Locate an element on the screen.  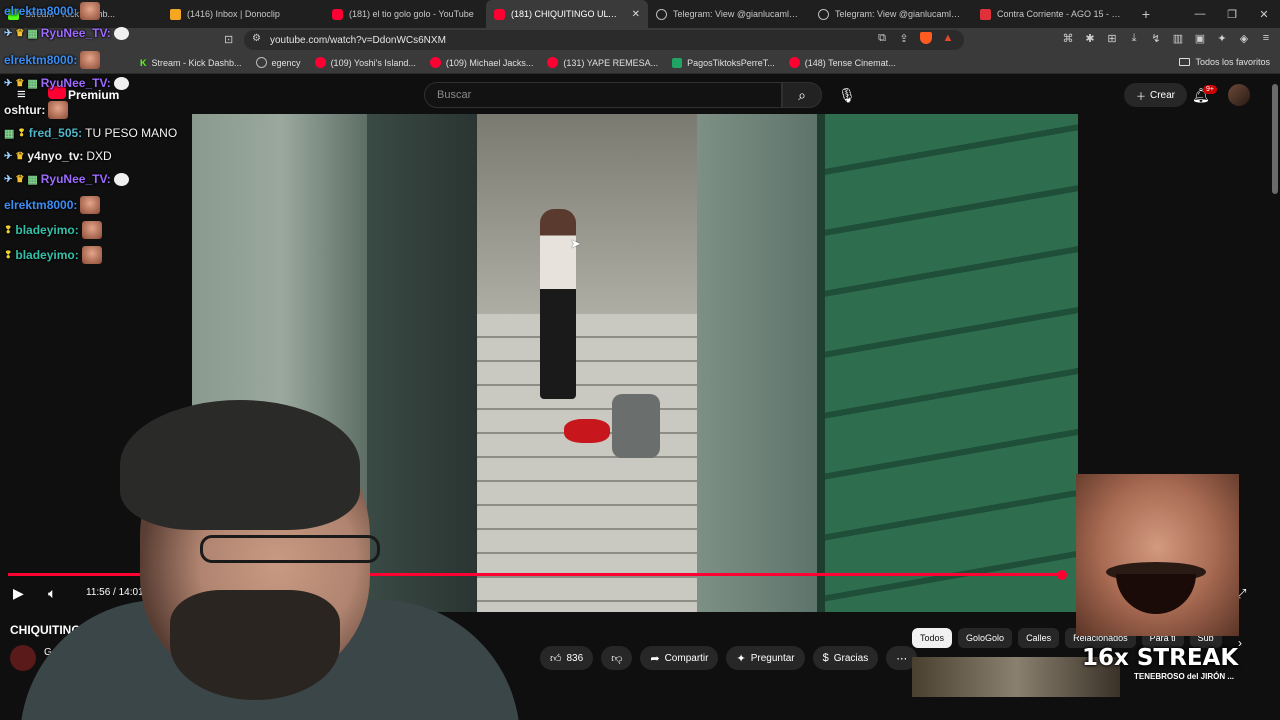
puzzle-icon: ✱ is located at coordinates (1090, 38).